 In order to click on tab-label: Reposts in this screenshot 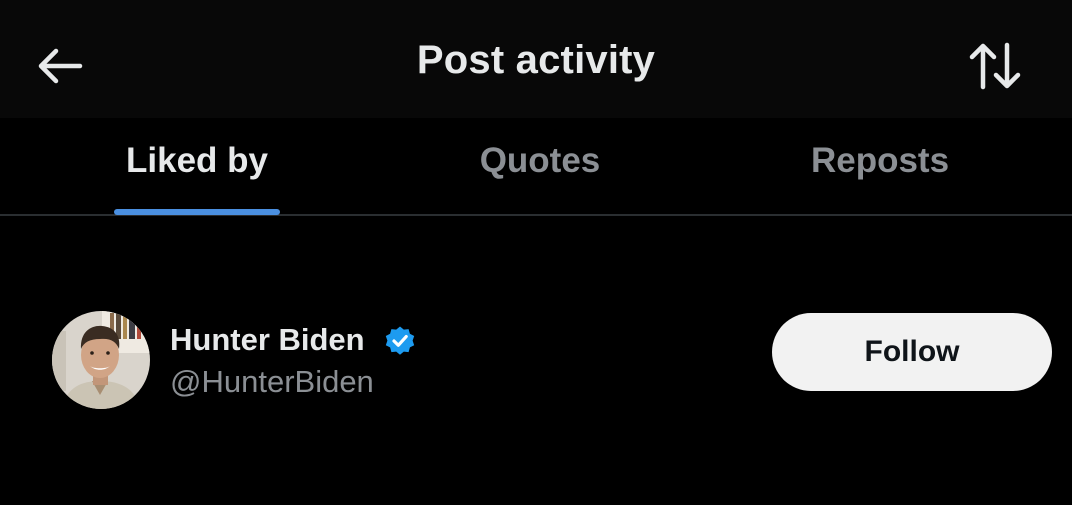, I will do `click(880, 160)`.